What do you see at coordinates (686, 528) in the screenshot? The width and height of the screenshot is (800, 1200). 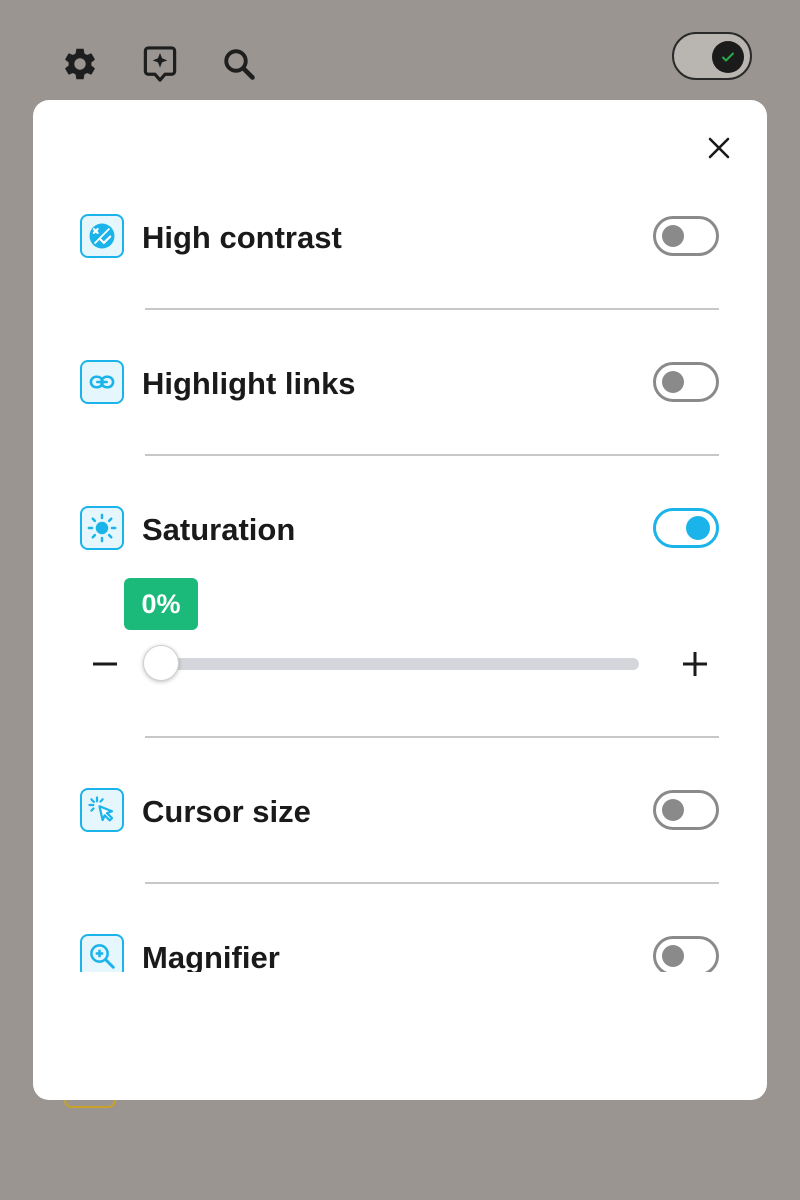 I see `saturation-toggle` at bounding box center [686, 528].